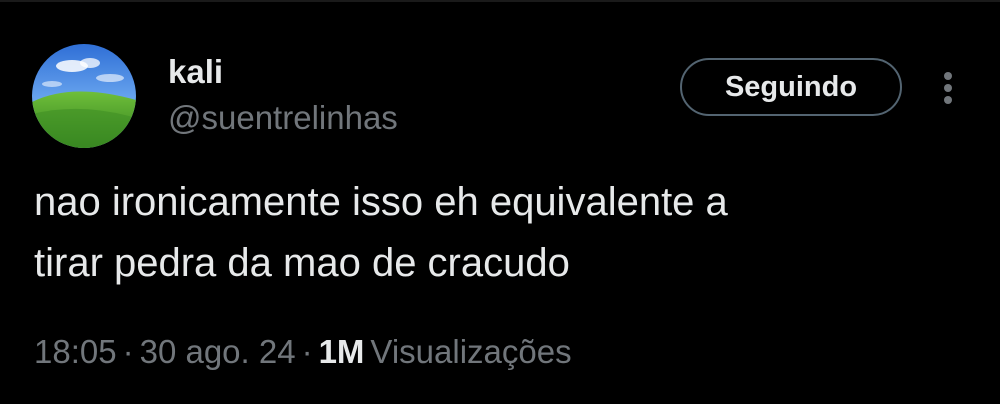 The image size is (1000, 404). I want to click on more-options-button, so click(948, 88).